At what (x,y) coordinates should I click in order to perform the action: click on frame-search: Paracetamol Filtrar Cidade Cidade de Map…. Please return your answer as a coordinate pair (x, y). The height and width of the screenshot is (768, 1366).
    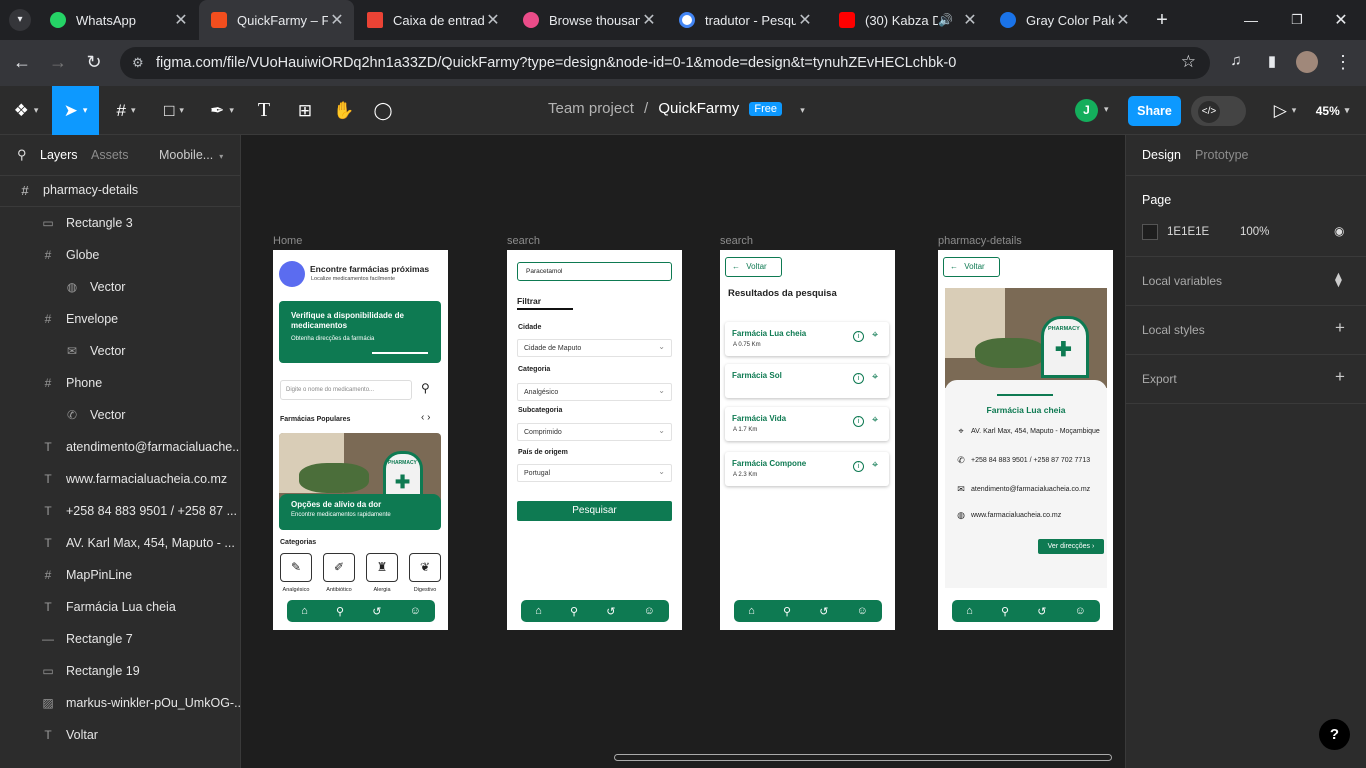
    Looking at the image, I should click on (594, 440).